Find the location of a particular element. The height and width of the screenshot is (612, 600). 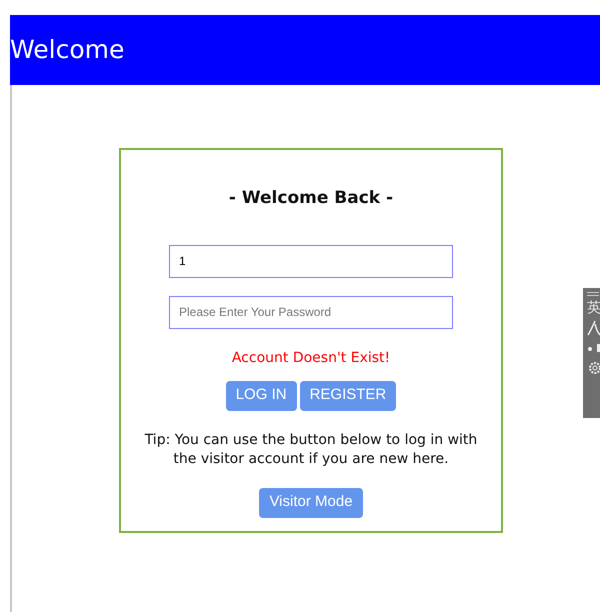

visitor-mode-button: Visitor Mode is located at coordinates (311, 503).